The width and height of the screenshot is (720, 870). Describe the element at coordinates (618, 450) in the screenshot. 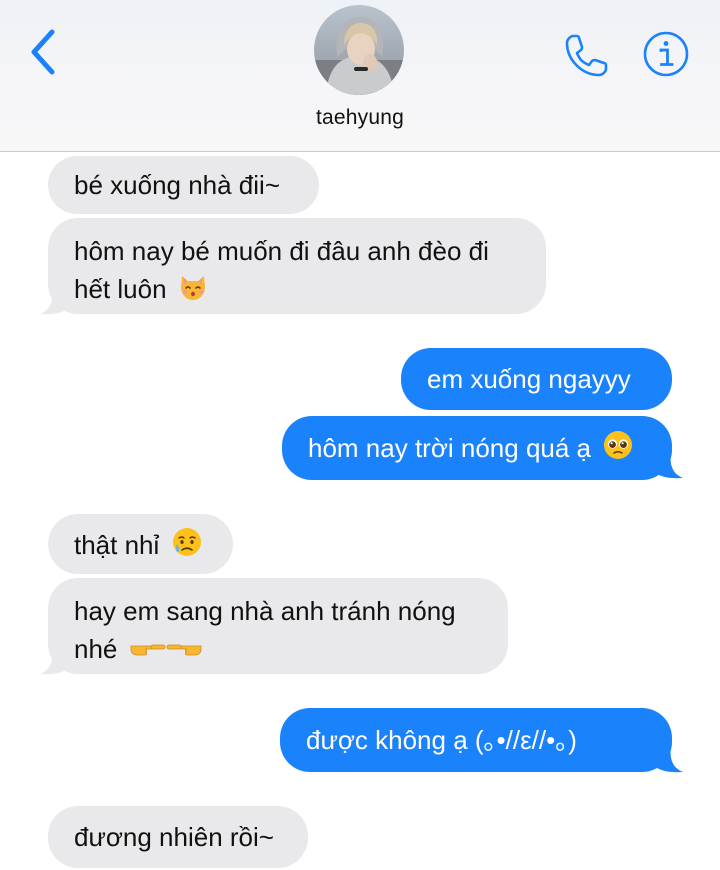

I see `pleading-face-emoji-icon` at that location.